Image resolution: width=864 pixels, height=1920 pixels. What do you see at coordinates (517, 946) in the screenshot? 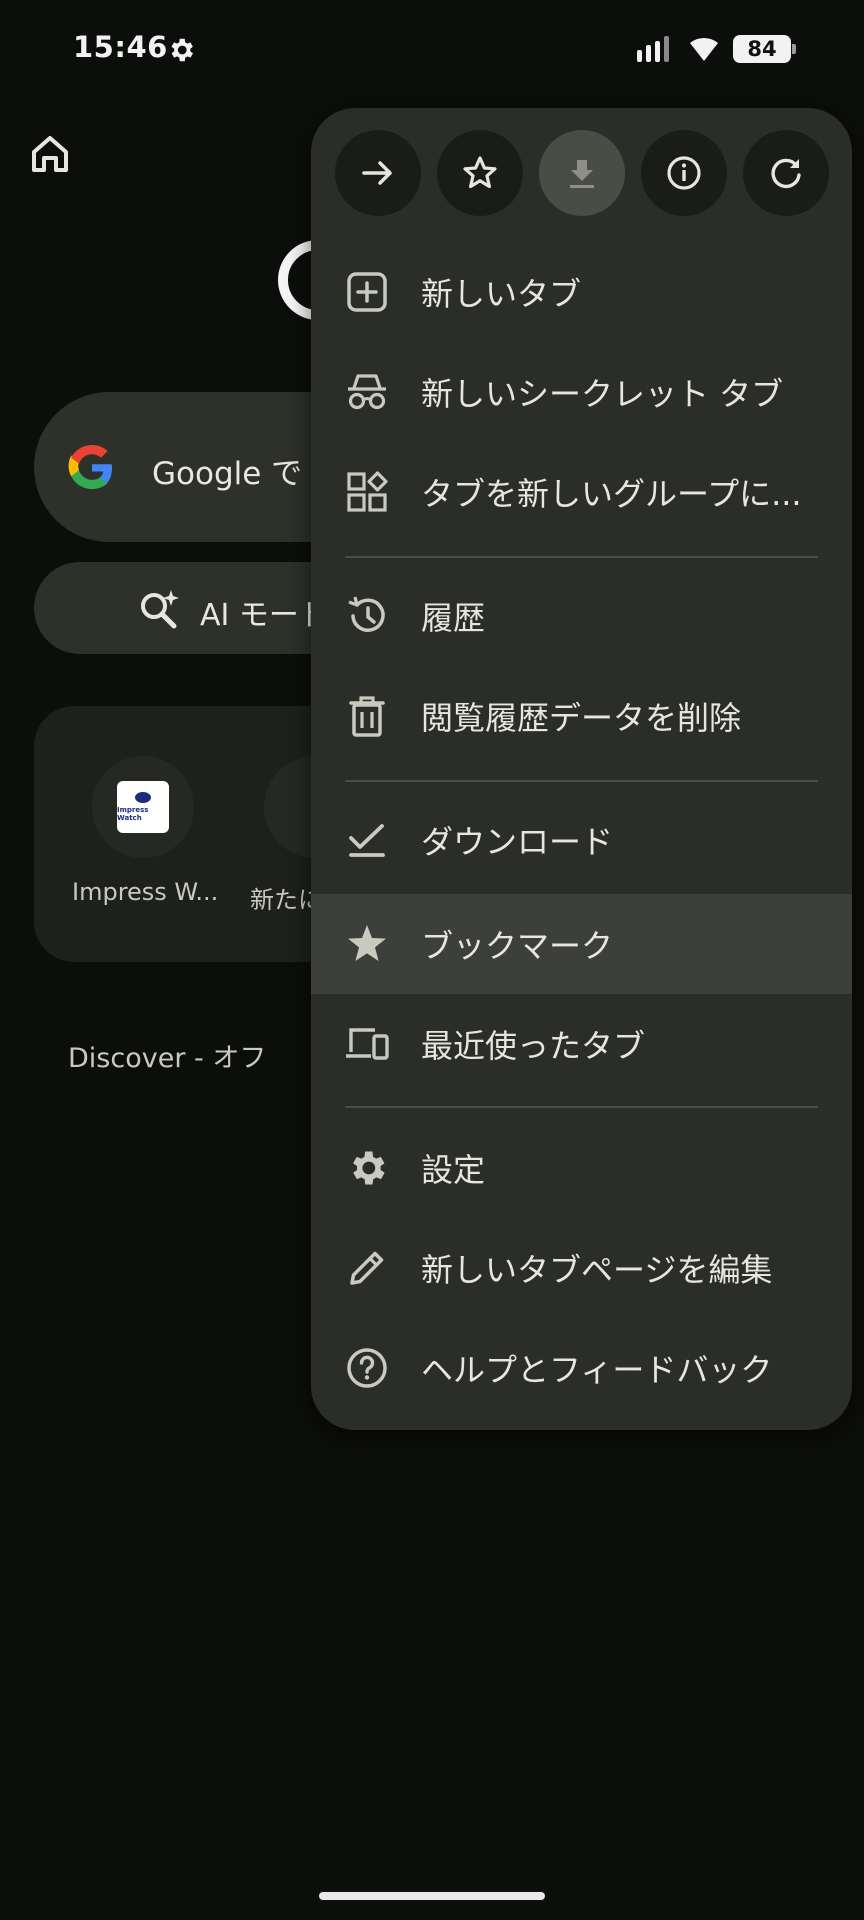
I see `menu-item-label: ブックマーク` at bounding box center [517, 946].